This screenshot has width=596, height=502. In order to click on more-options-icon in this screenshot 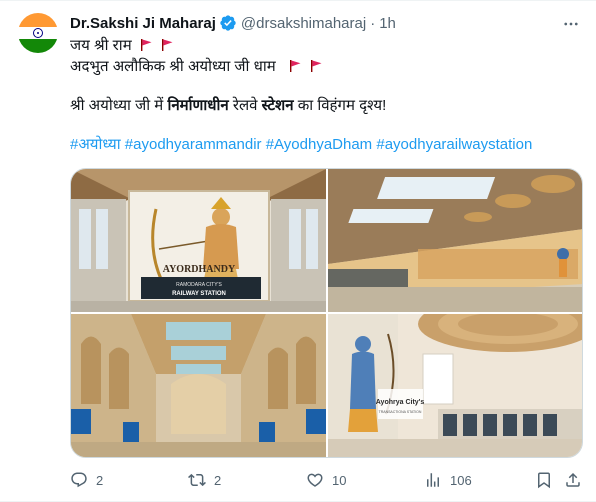, I will do `click(571, 24)`.